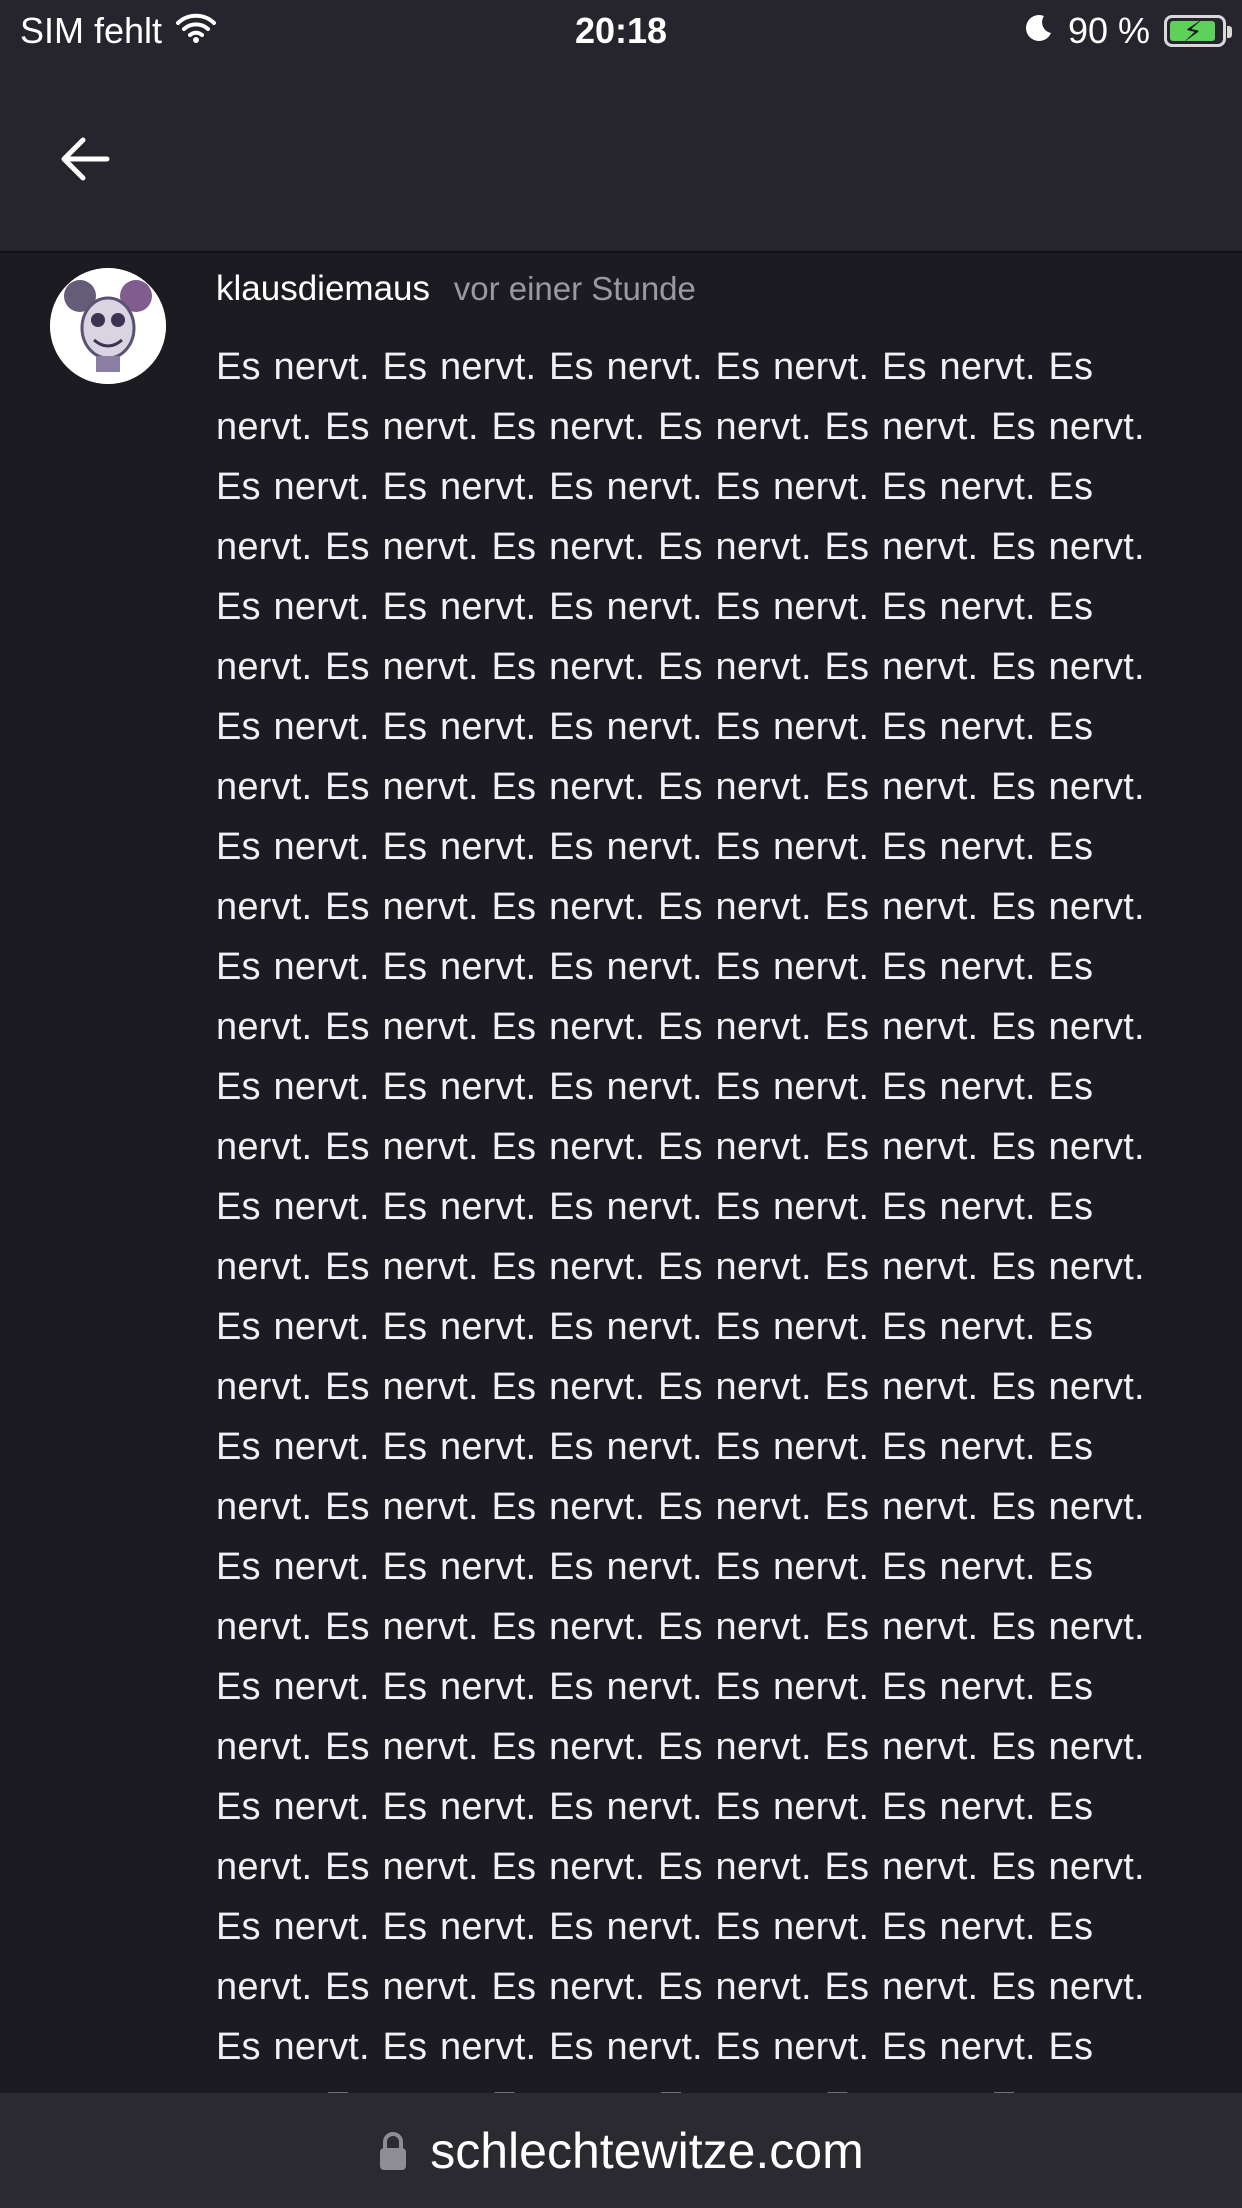  What do you see at coordinates (621, 32) in the screenshot?
I see `status-bar: SIM fehlt 20:18 90 % ⚡` at bounding box center [621, 32].